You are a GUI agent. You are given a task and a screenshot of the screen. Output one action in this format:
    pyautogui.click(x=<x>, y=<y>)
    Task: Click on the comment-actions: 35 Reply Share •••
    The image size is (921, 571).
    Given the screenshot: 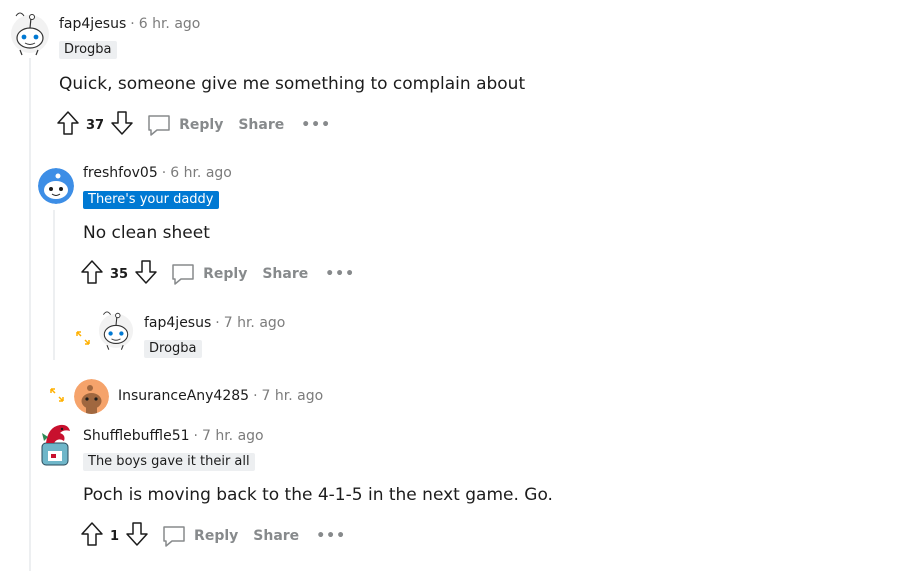 What is the action you would take?
    pyautogui.click(x=217, y=274)
    